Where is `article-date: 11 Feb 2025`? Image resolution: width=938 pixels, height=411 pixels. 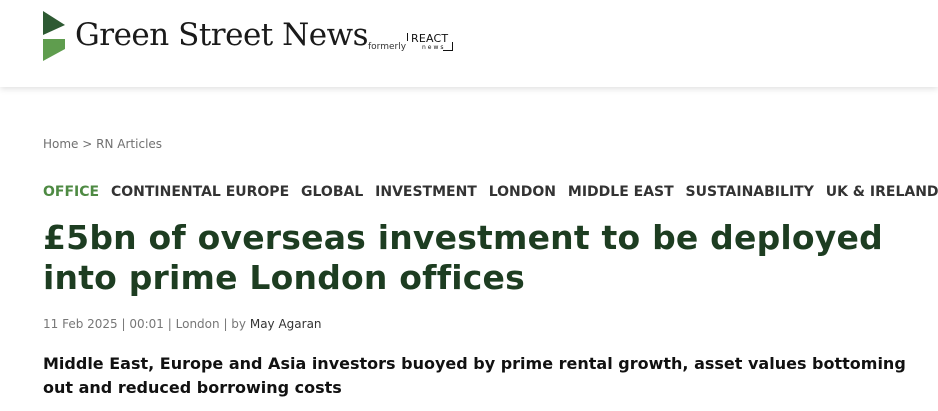 article-date: 11 Feb 2025 is located at coordinates (80, 324).